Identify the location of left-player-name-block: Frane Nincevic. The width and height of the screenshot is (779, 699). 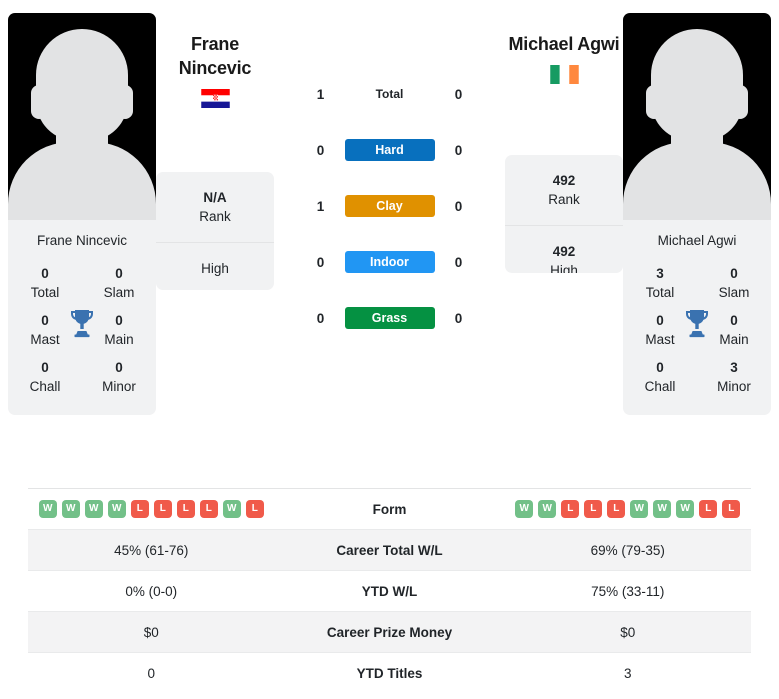
(215, 69).